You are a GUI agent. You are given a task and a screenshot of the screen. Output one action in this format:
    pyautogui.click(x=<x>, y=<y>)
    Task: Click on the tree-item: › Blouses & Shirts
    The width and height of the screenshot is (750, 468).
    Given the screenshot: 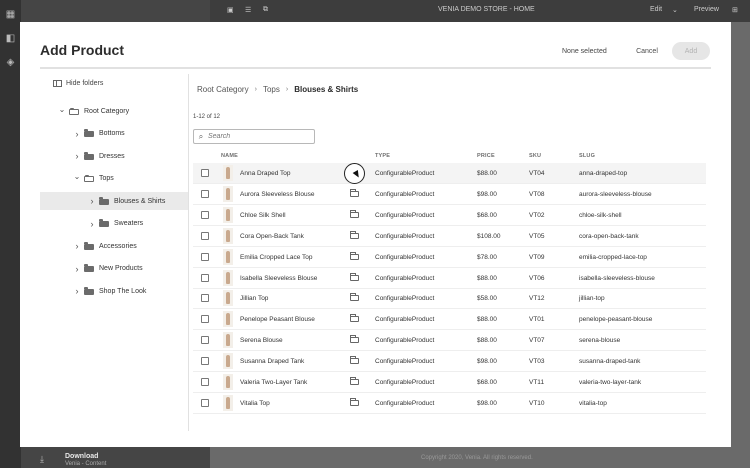 What is the action you would take?
    pyautogui.click(x=114, y=201)
    